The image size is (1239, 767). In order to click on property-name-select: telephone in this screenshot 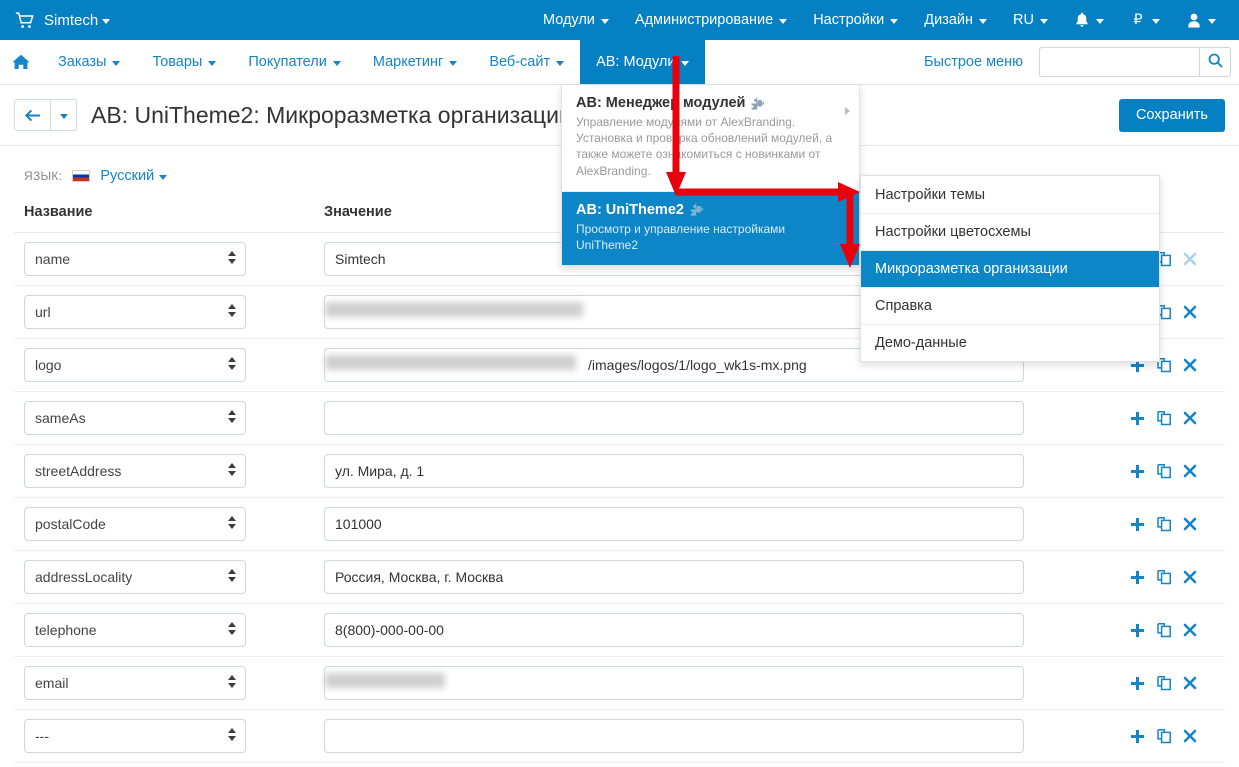, I will do `click(135, 630)`.